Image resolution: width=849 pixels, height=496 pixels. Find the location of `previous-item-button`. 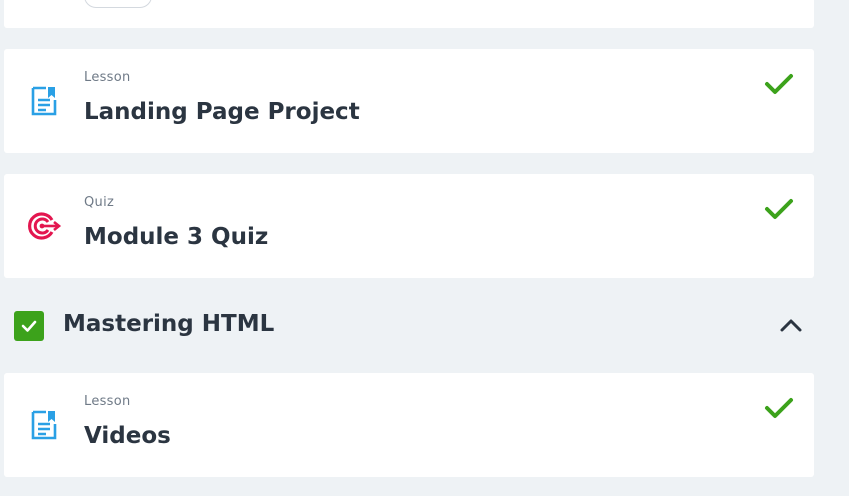

previous-item-button is located at coordinates (118, 4).